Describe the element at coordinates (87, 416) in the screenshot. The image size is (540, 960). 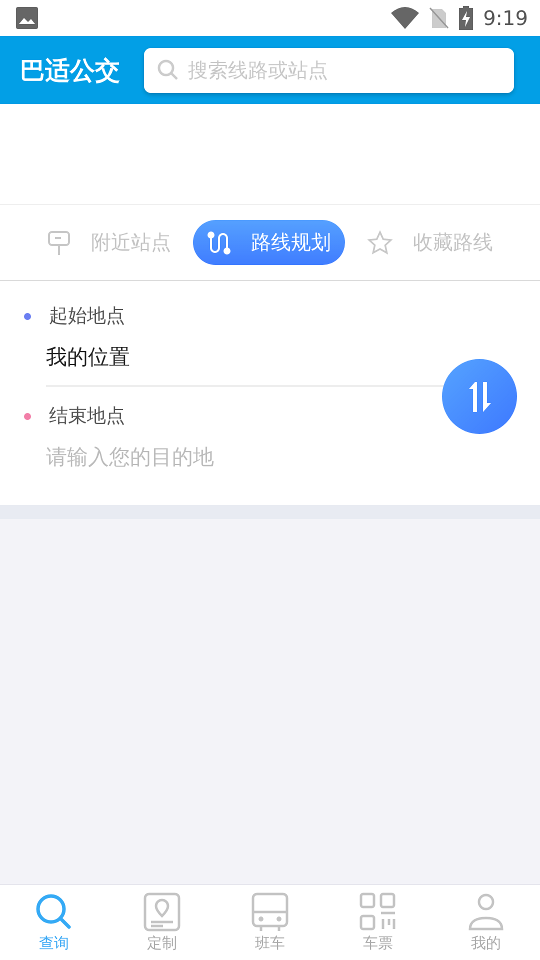
I see `field-label: 结束地点` at that location.